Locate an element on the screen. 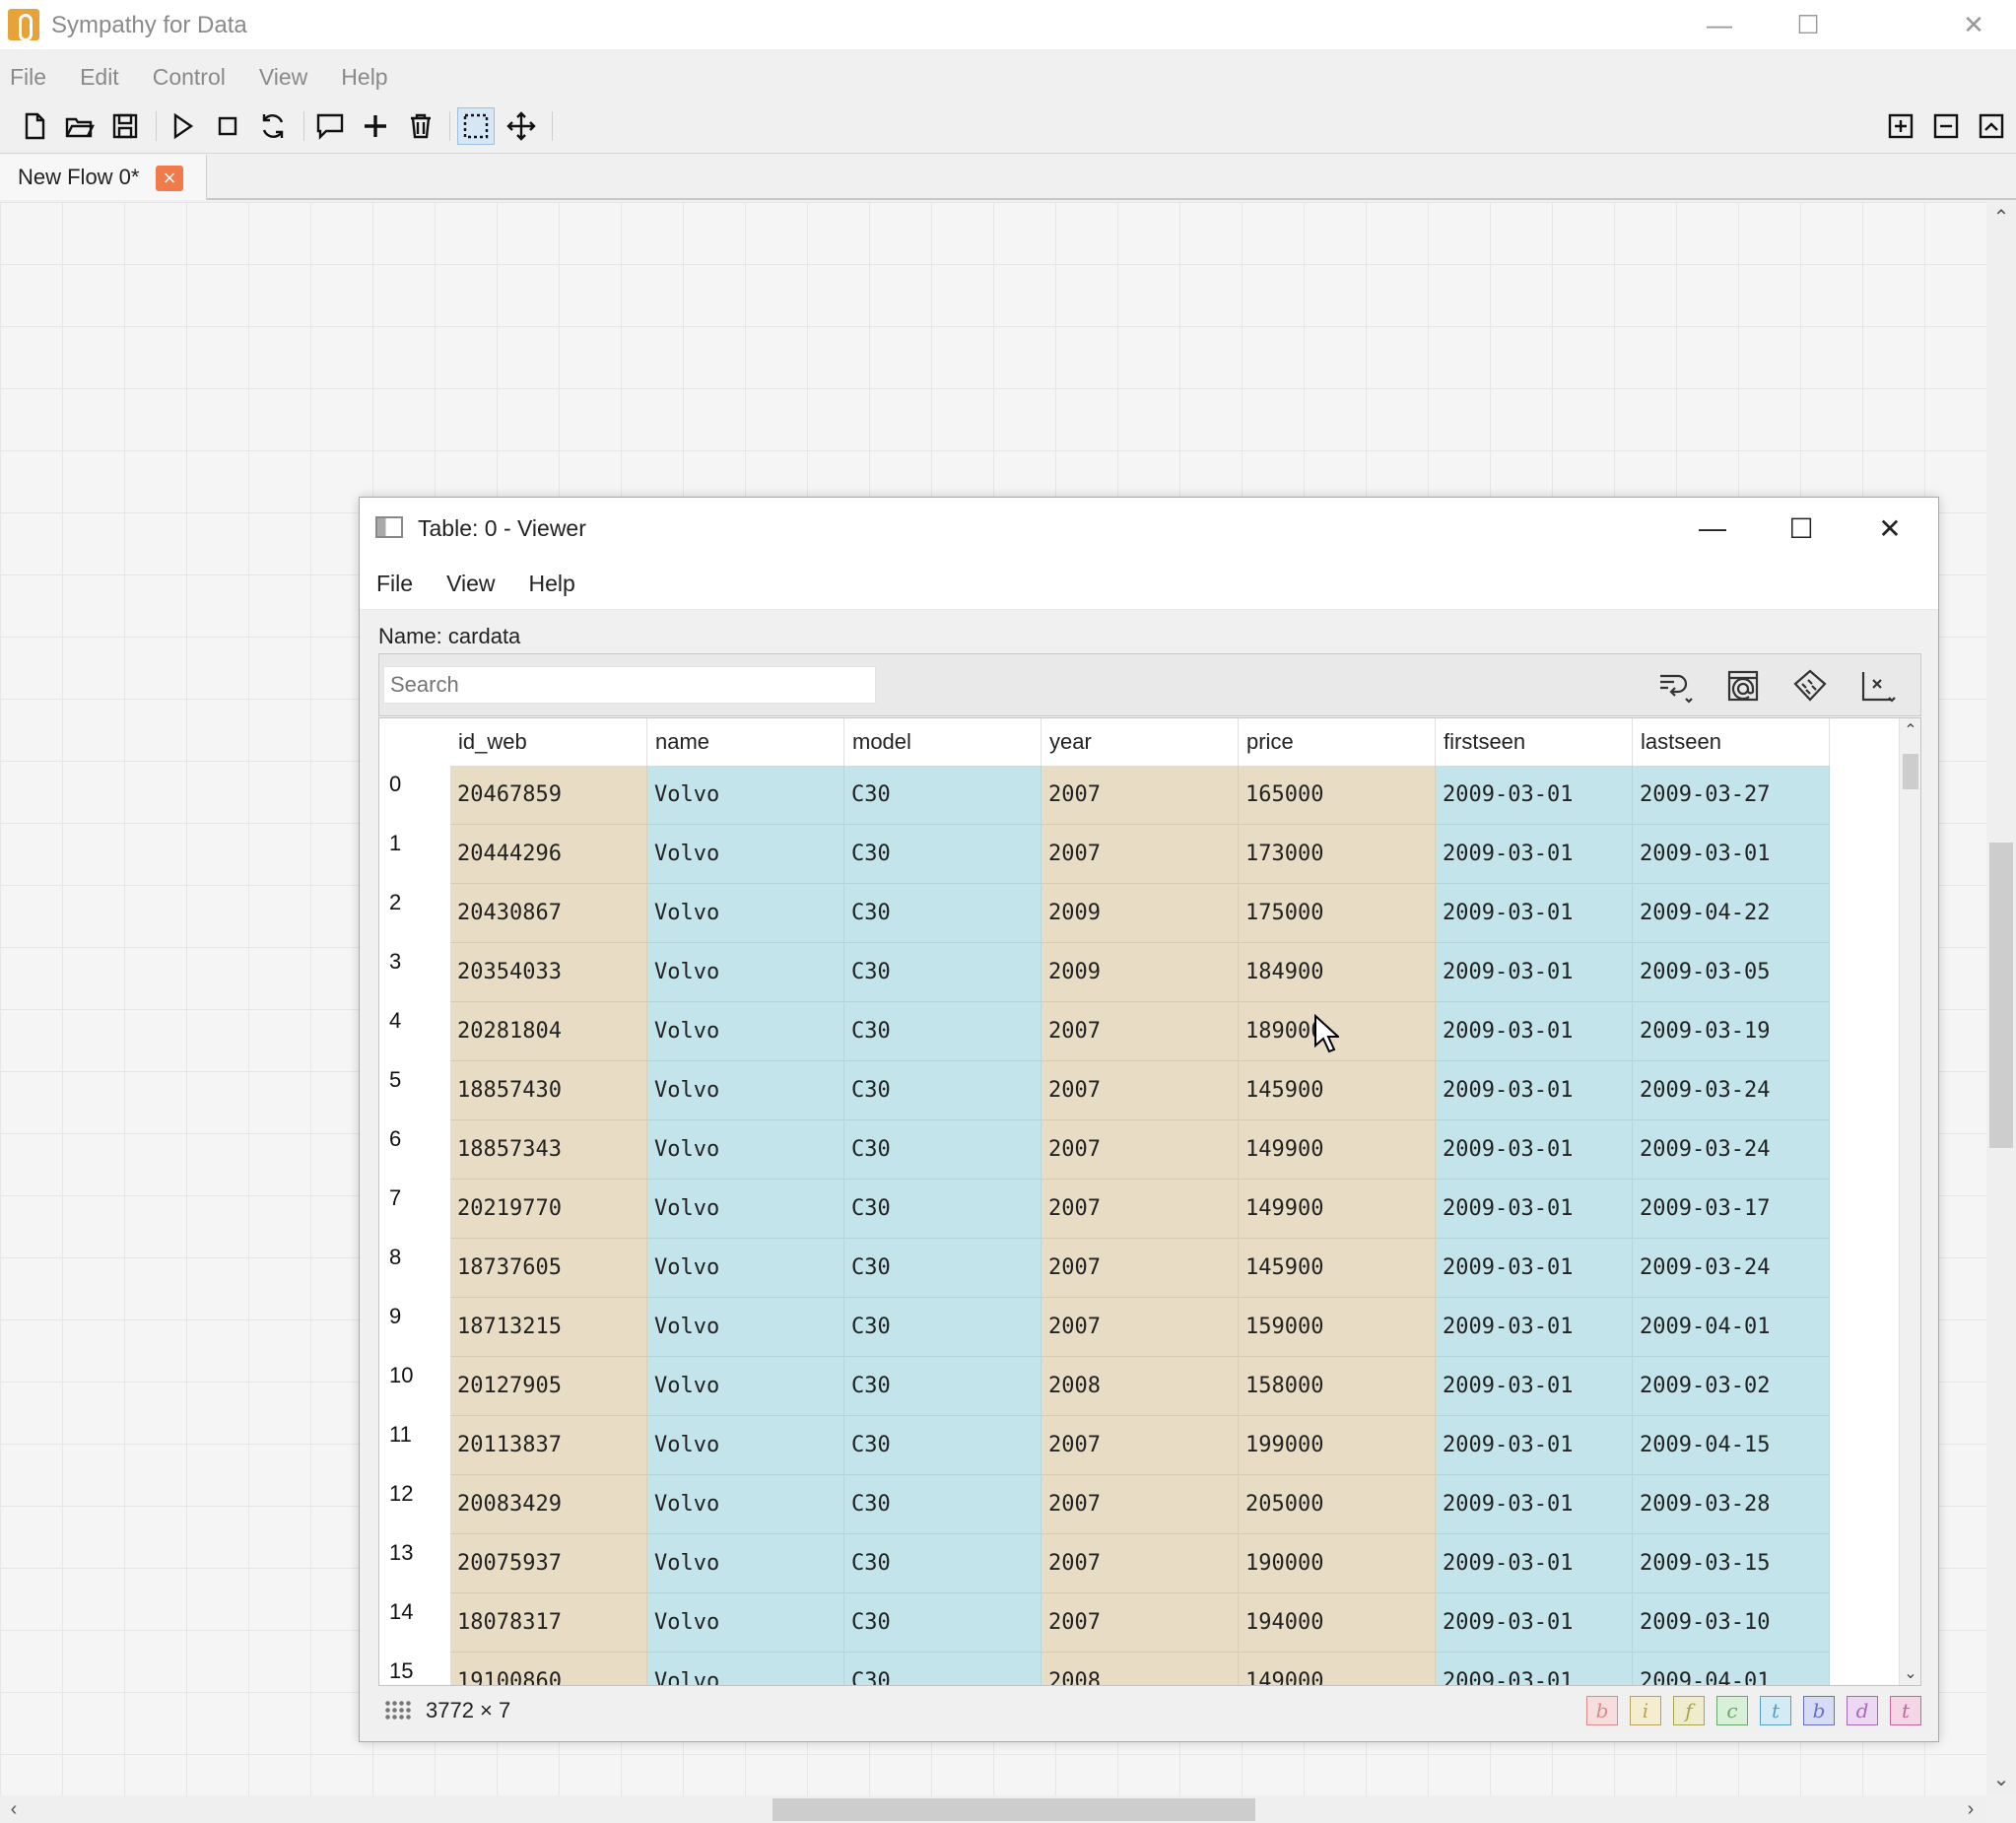 Image resolution: width=2016 pixels, height=1823 pixels. table-cell: 194000 is located at coordinates (1337, 1623).